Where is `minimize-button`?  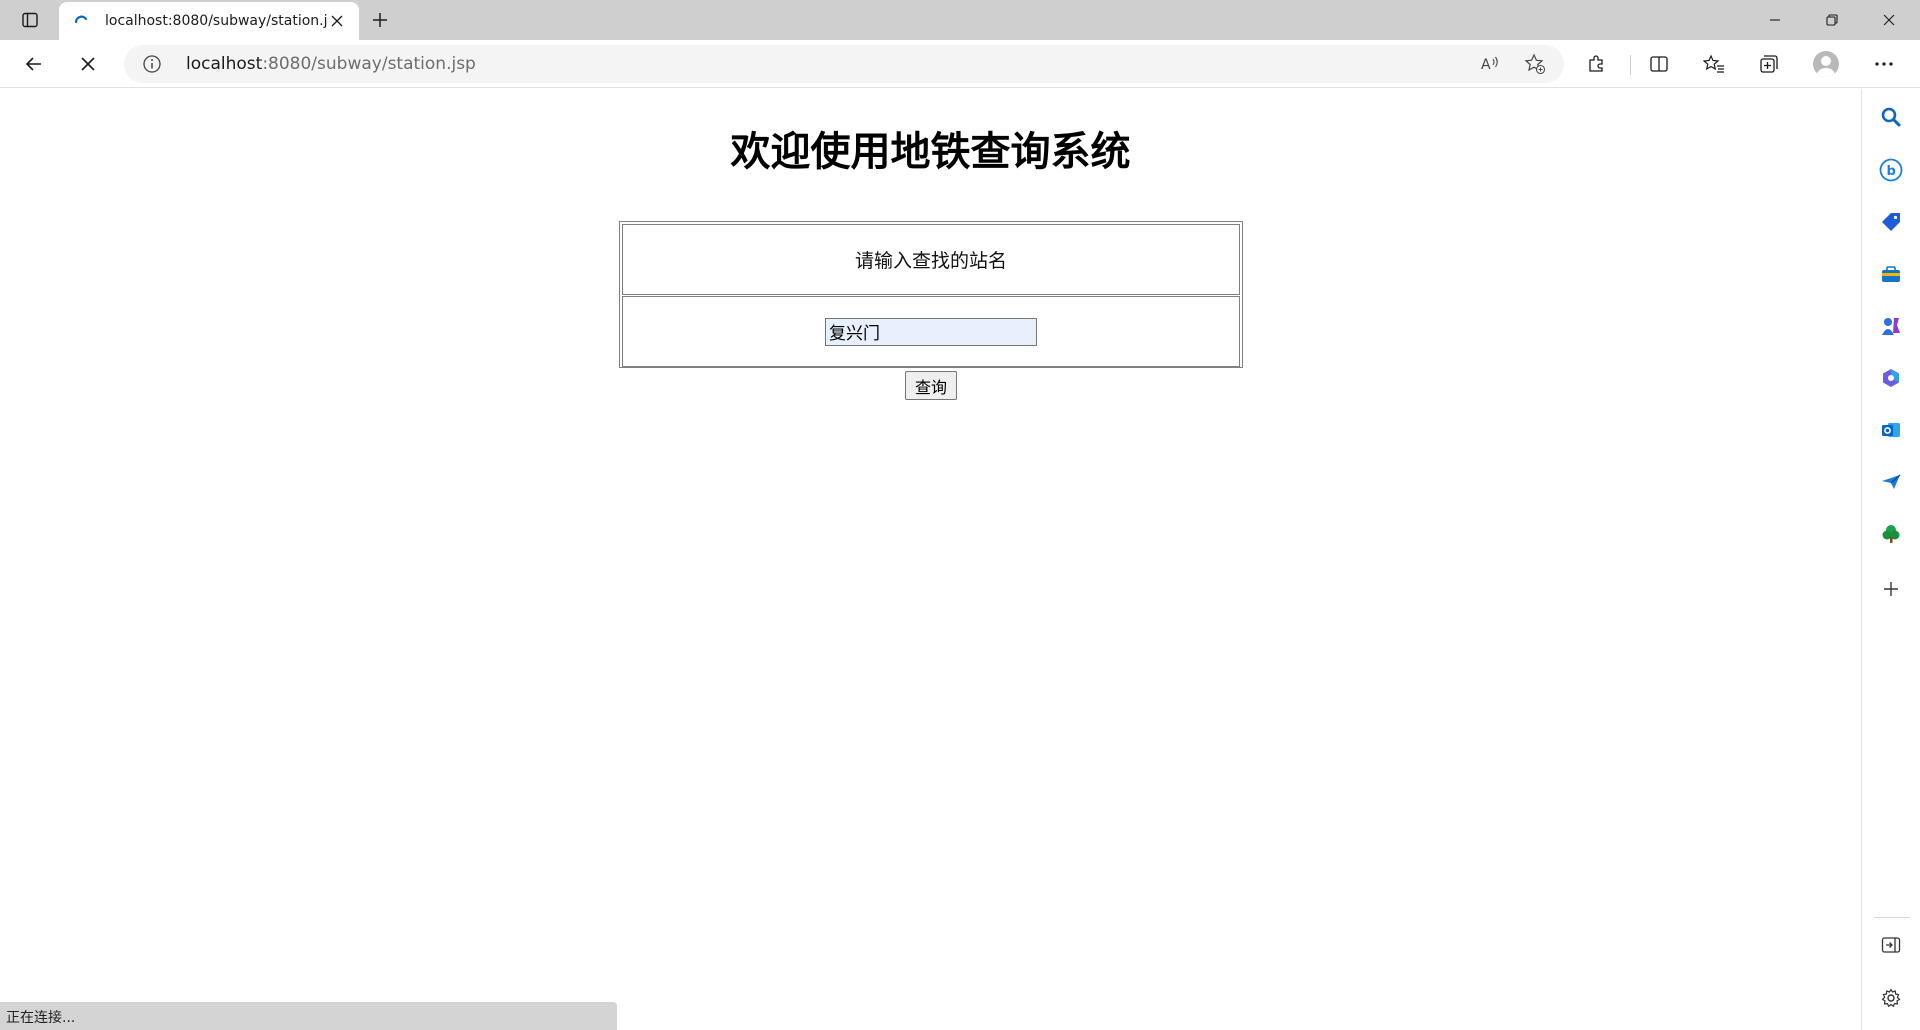
minimize-button is located at coordinates (1775, 20).